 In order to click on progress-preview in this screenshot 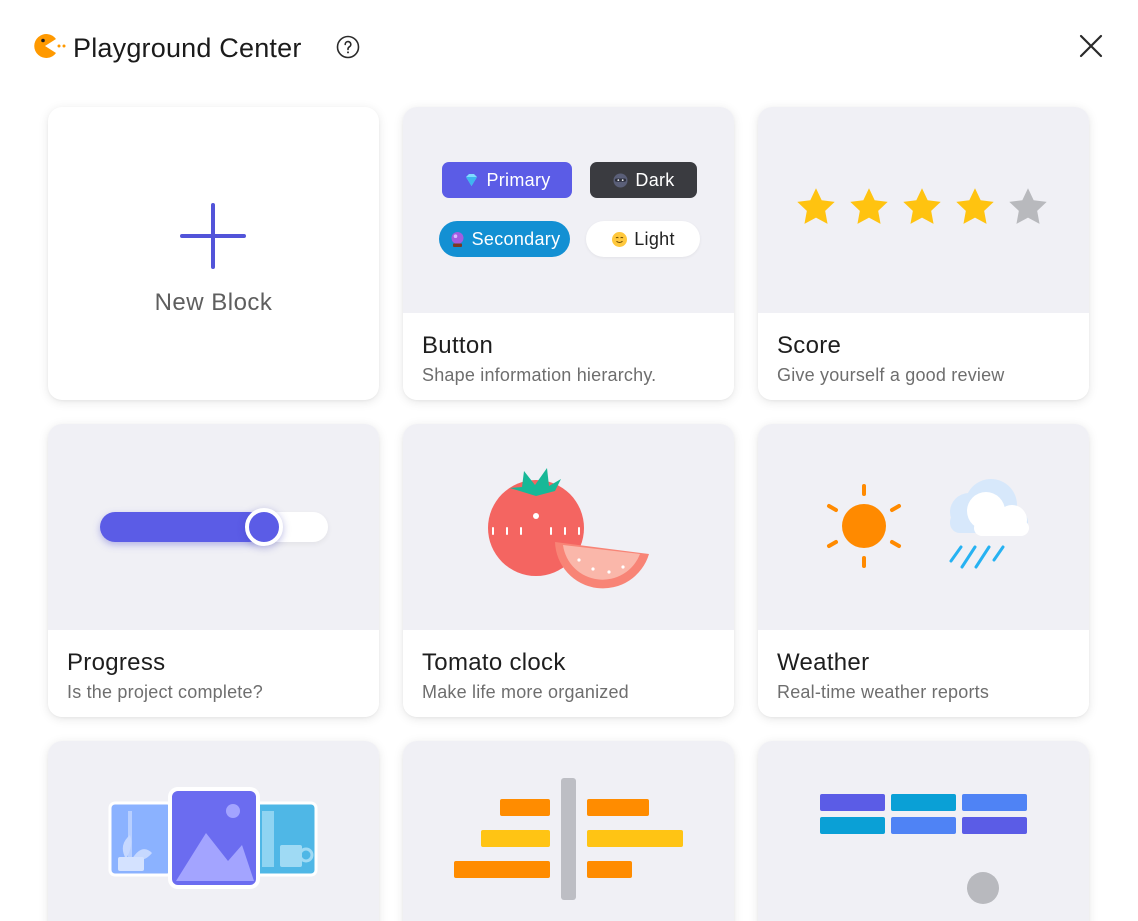, I will do `click(213, 527)`.